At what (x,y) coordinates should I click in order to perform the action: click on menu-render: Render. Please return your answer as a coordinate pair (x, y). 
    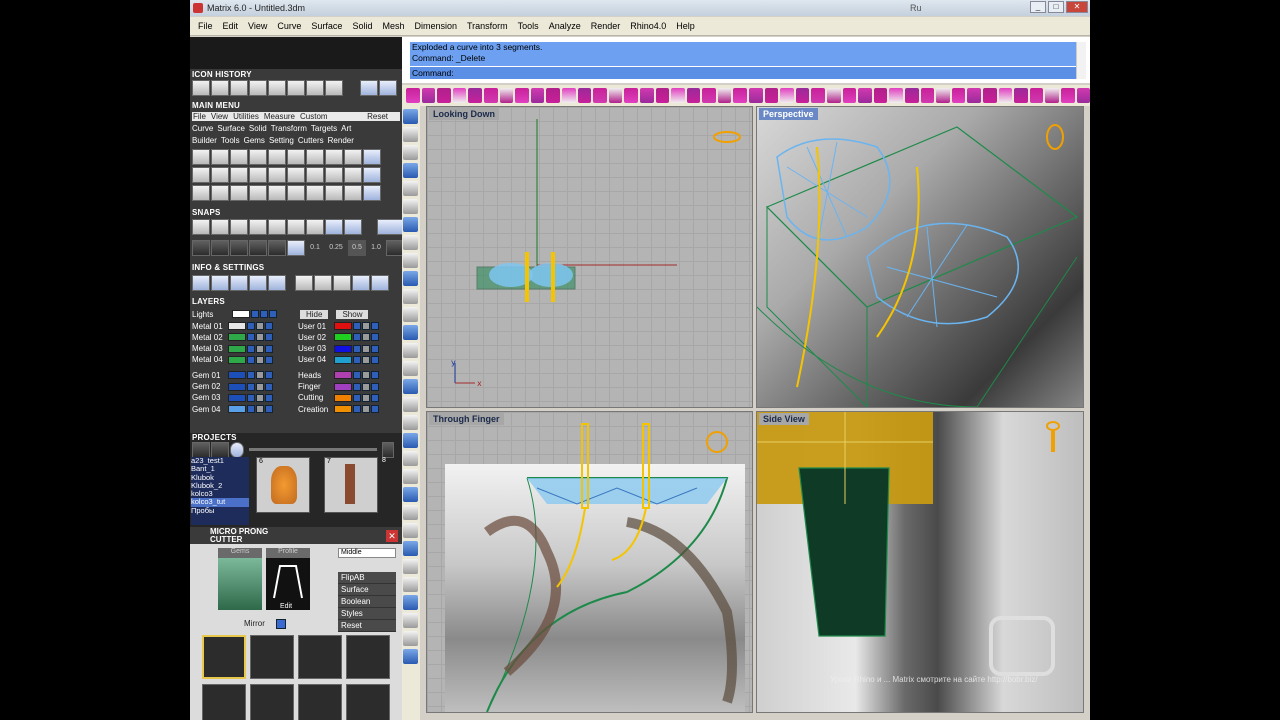
    Looking at the image, I should click on (606, 26).